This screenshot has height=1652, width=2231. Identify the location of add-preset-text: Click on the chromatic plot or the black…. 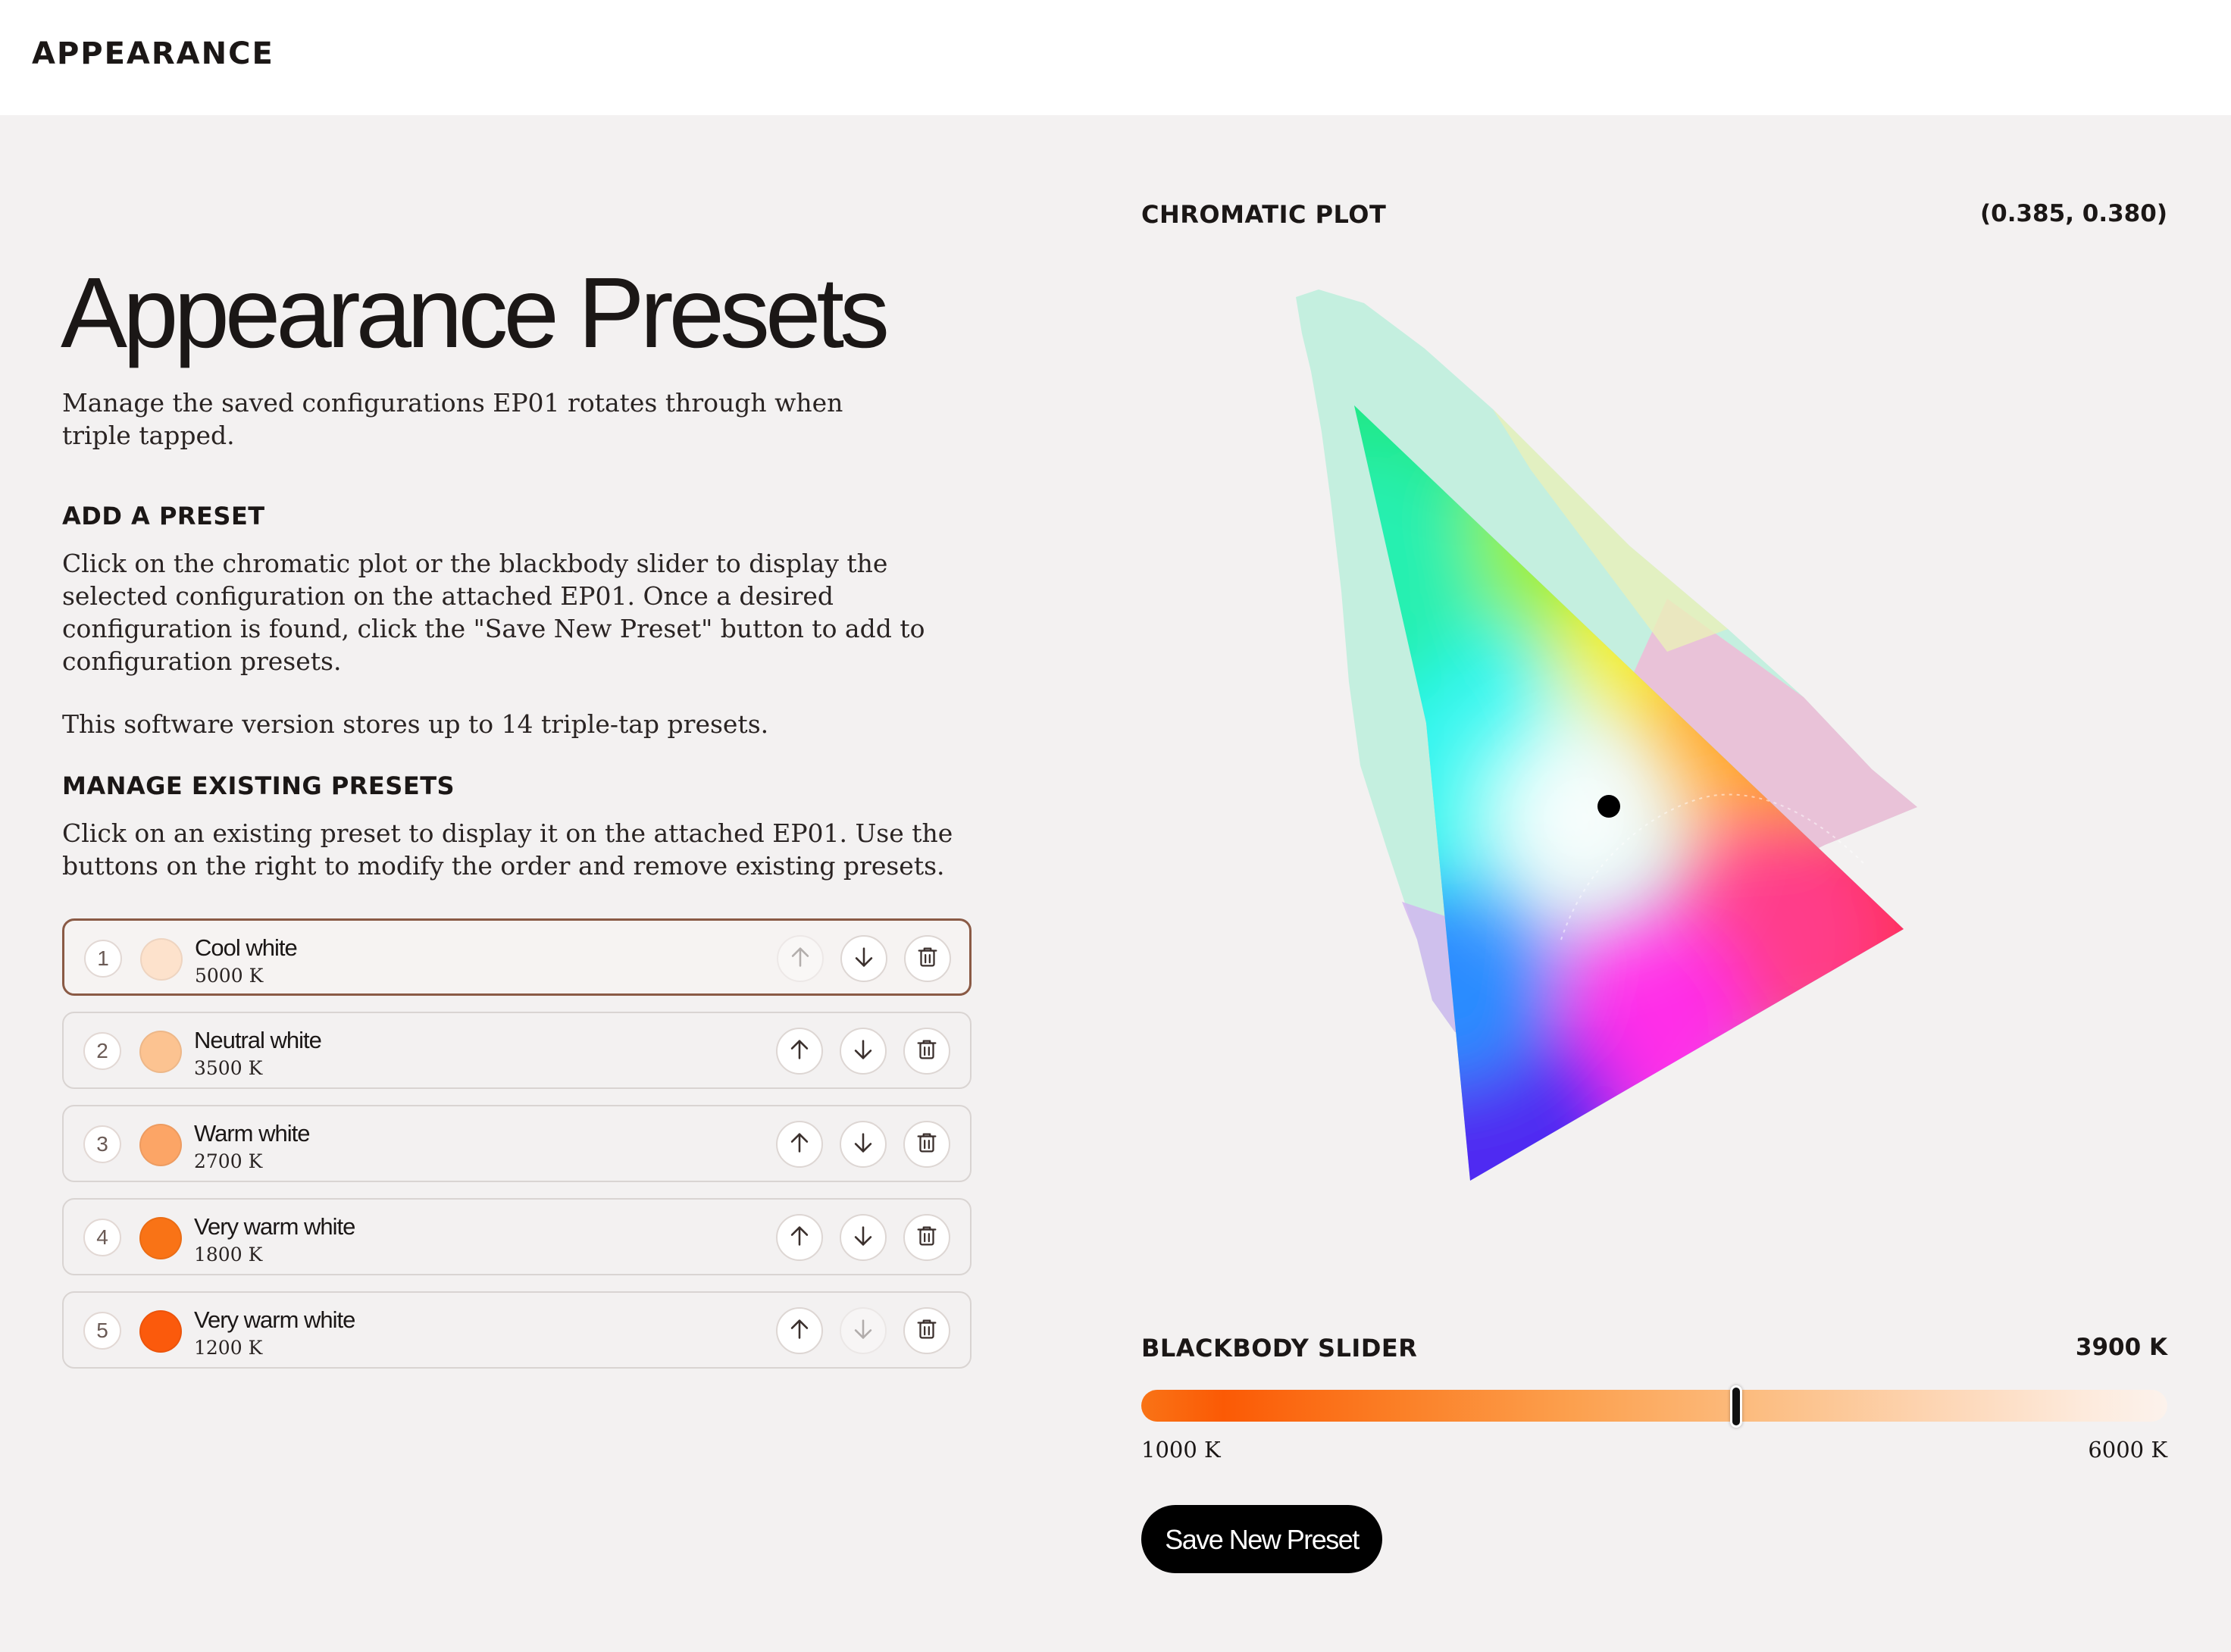
(493, 612).